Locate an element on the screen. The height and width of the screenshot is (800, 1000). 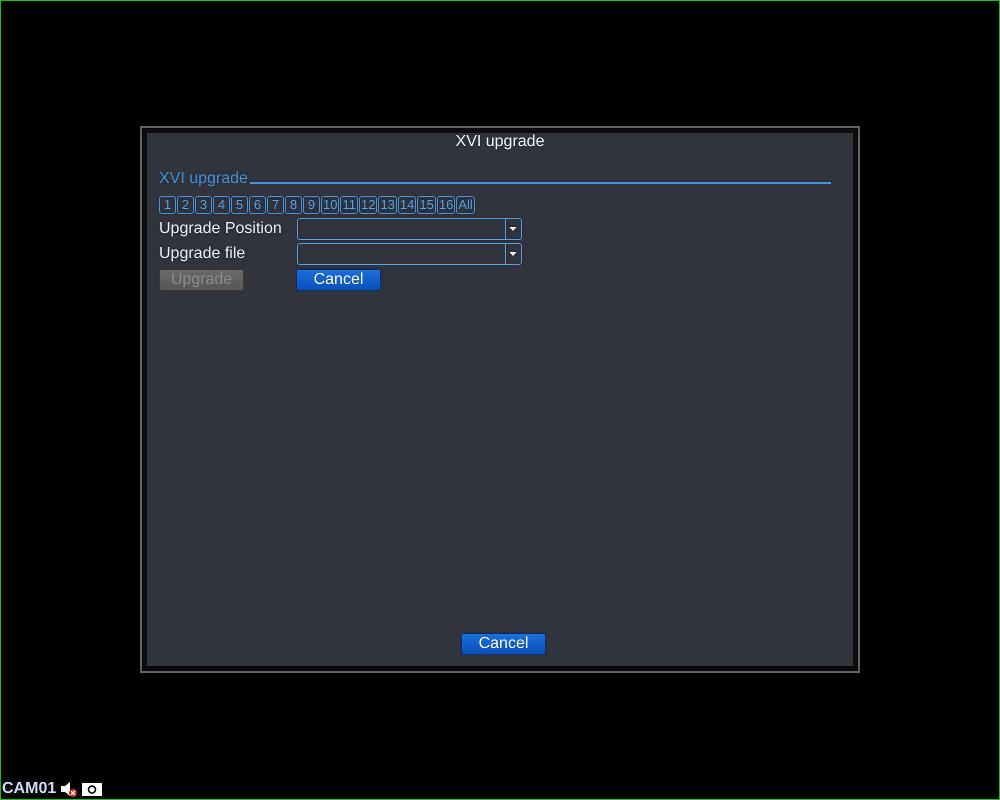
channel-button: 11 is located at coordinates (349, 205).